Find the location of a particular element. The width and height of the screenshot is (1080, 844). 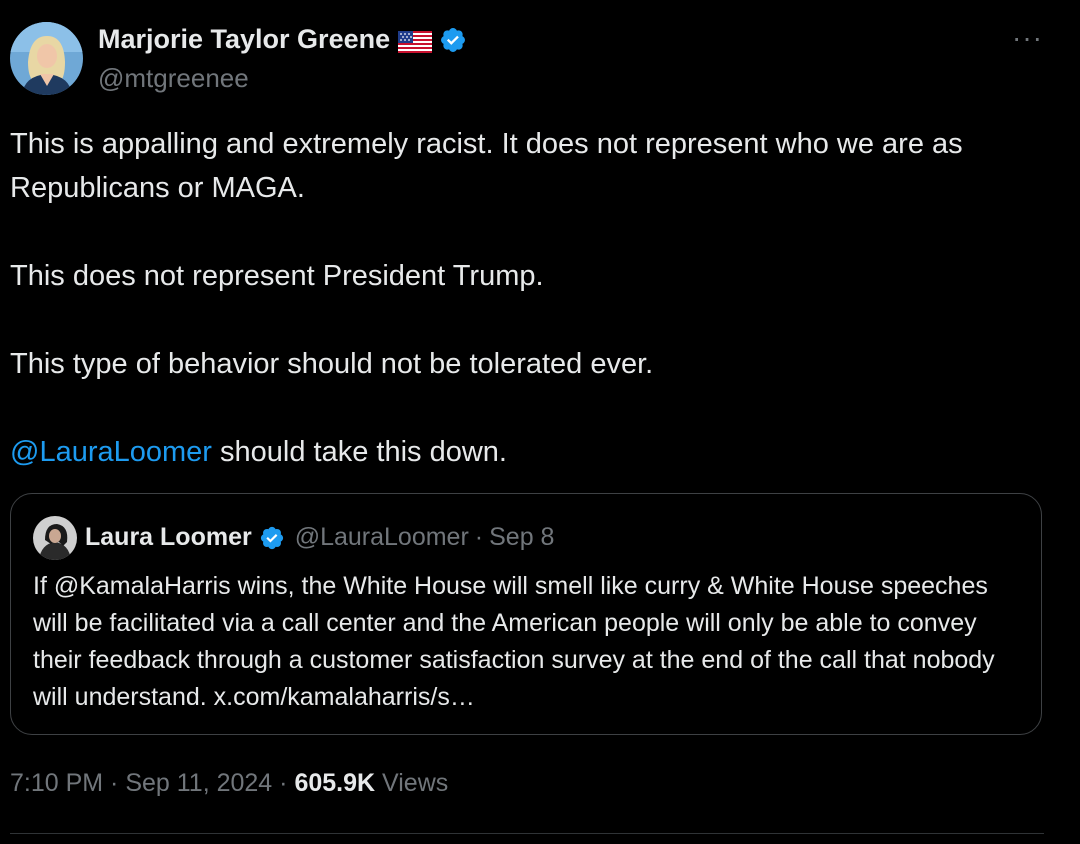

views-label: Views is located at coordinates (412, 783).